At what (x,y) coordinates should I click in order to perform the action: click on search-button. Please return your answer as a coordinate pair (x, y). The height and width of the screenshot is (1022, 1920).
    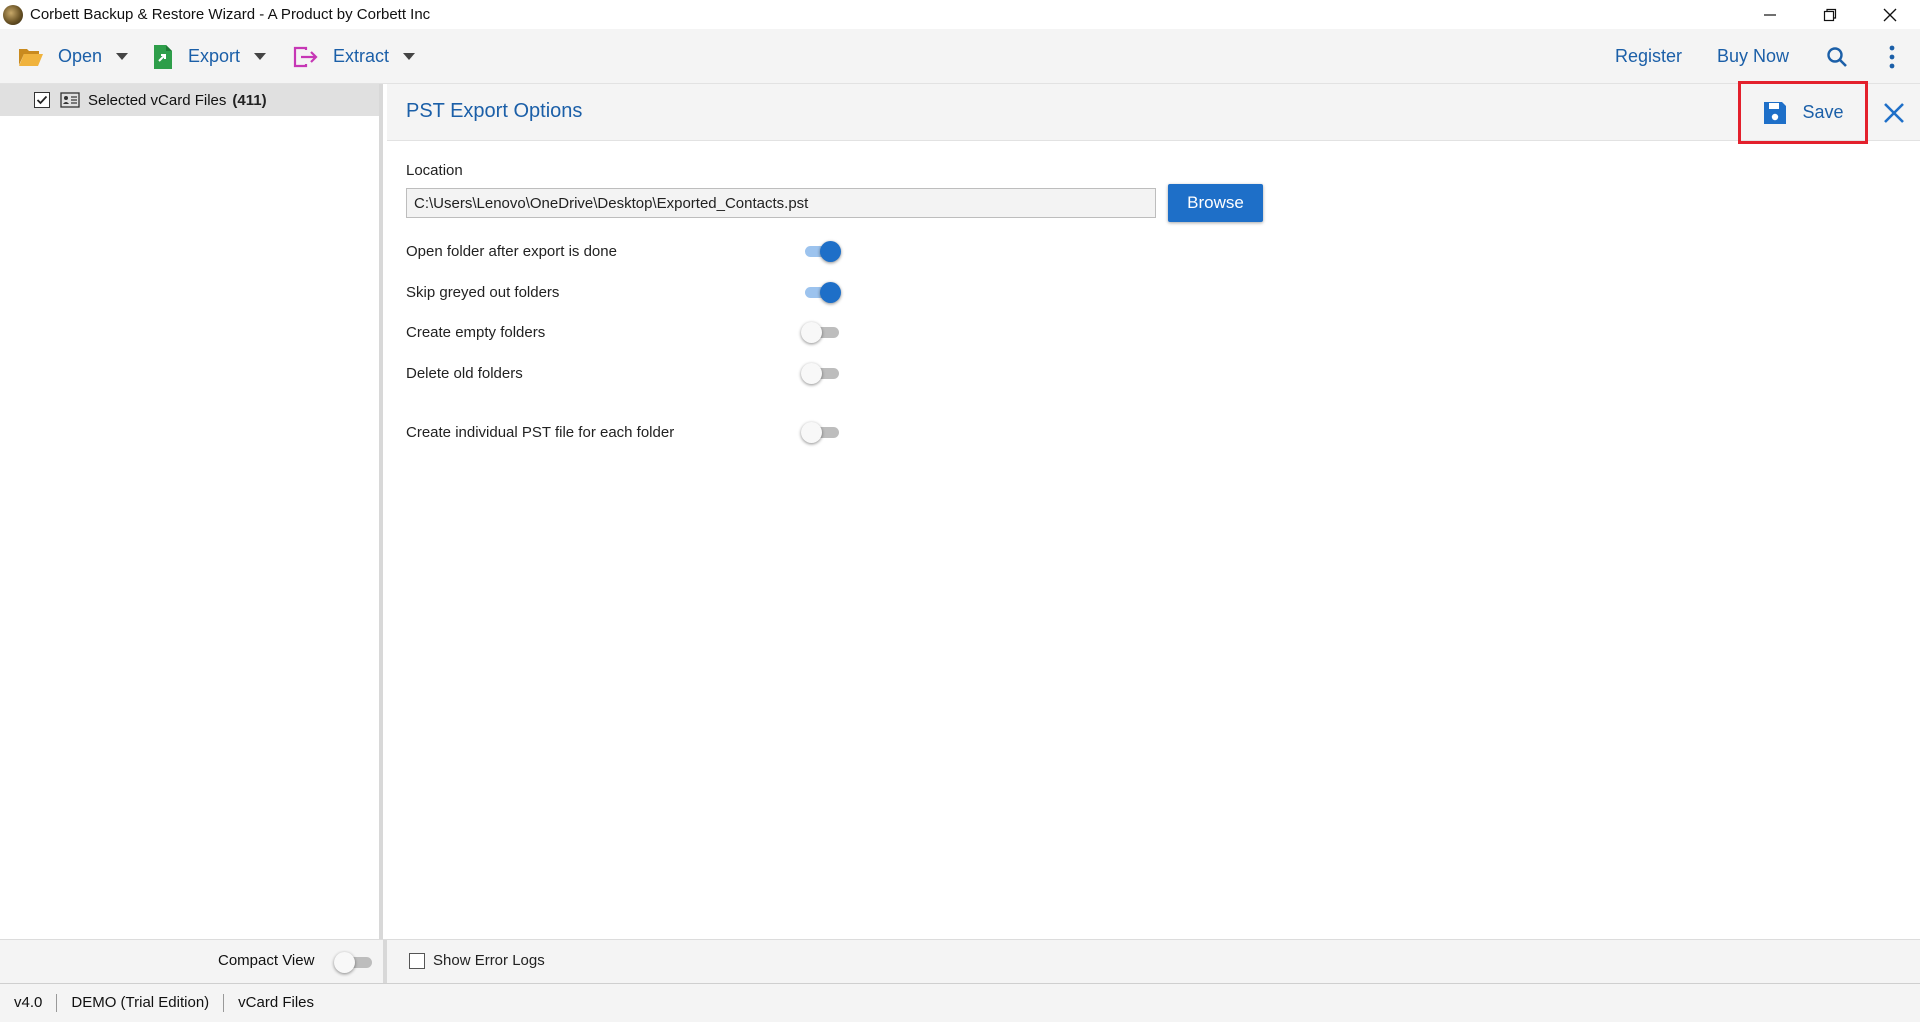
    Looking at the image, I should click on (1837, 56).